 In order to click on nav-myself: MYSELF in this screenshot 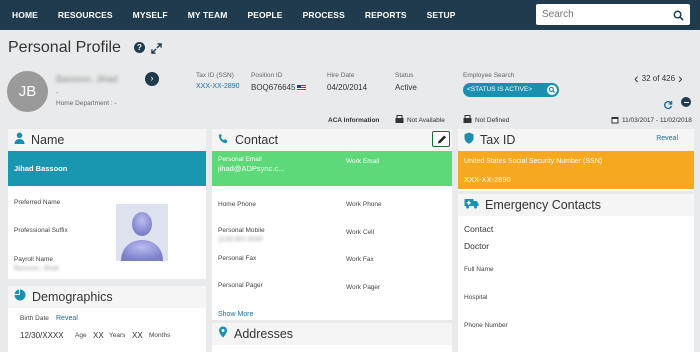, I will do `click(148, 15)`.